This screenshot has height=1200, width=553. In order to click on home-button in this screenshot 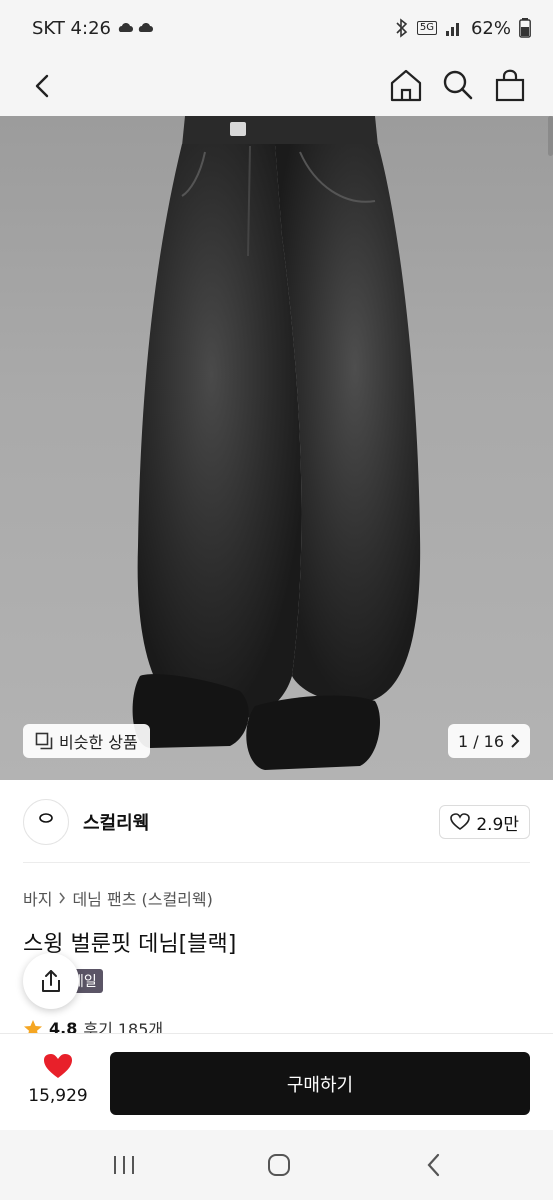, I will do `click(406, 84)`.